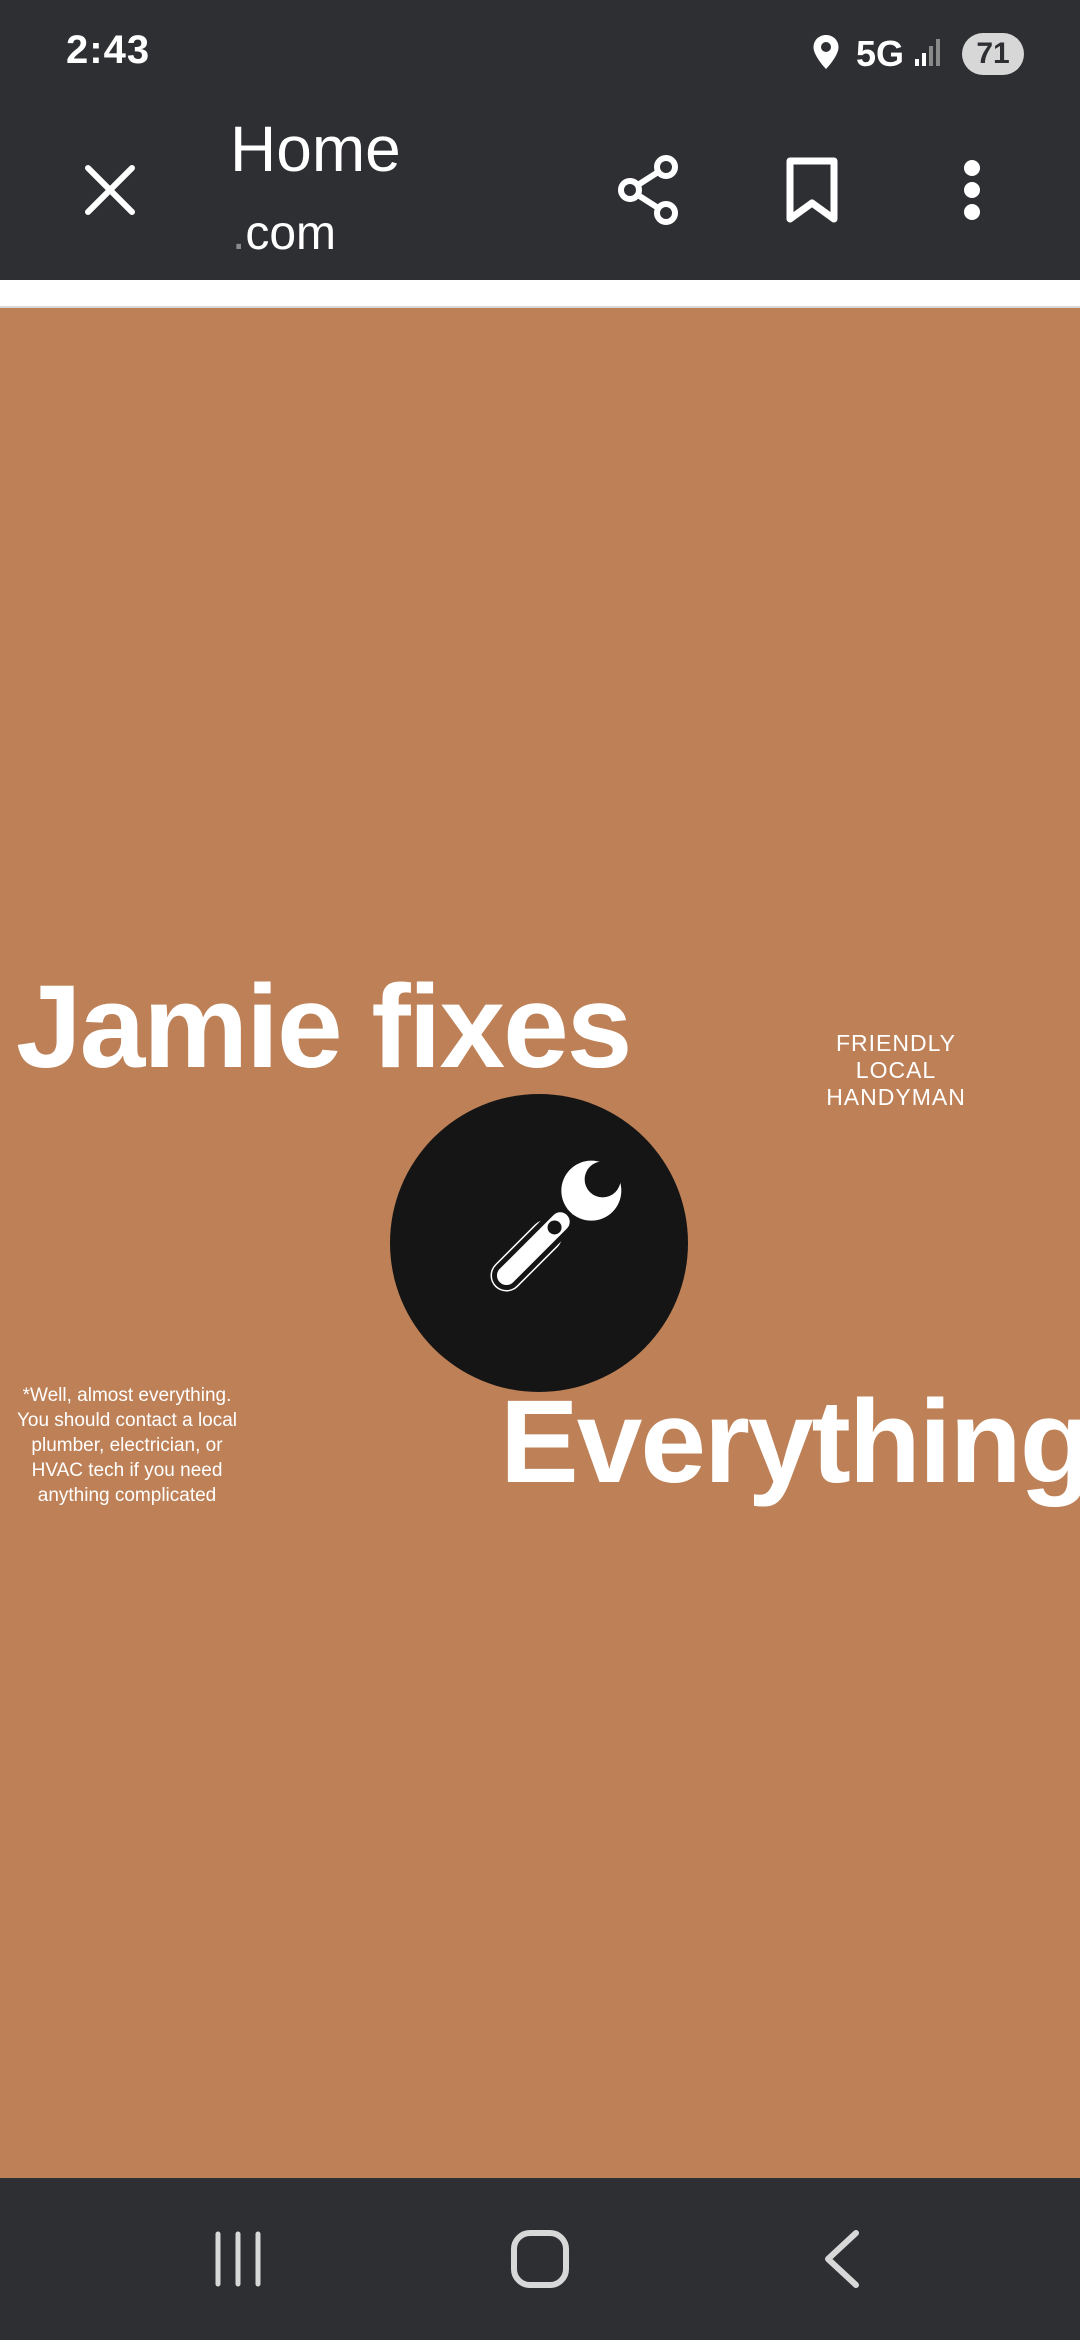 The width and height of the screenshot is (1080, 2340). I want to click on network-type: 5G, so click(879, 53).